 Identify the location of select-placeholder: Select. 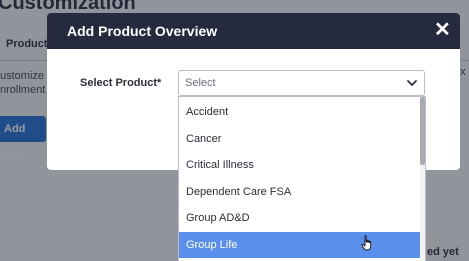
(200, 83).